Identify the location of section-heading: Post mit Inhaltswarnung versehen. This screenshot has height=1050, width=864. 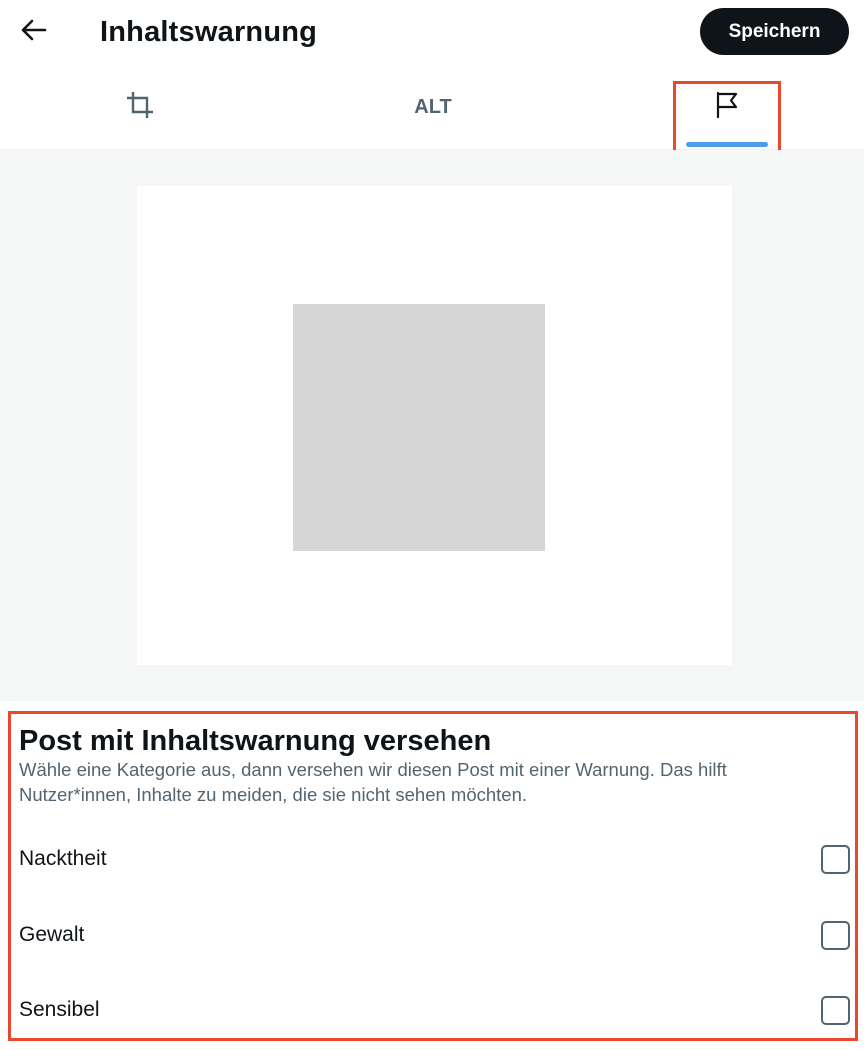
(255, 741).